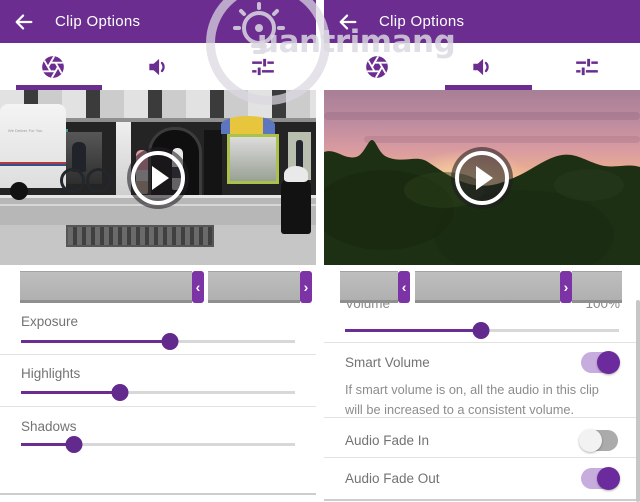 The width and height of the screenshot is (640, 502). I want to click on exposure-label: Exposure, so click(50, 321).